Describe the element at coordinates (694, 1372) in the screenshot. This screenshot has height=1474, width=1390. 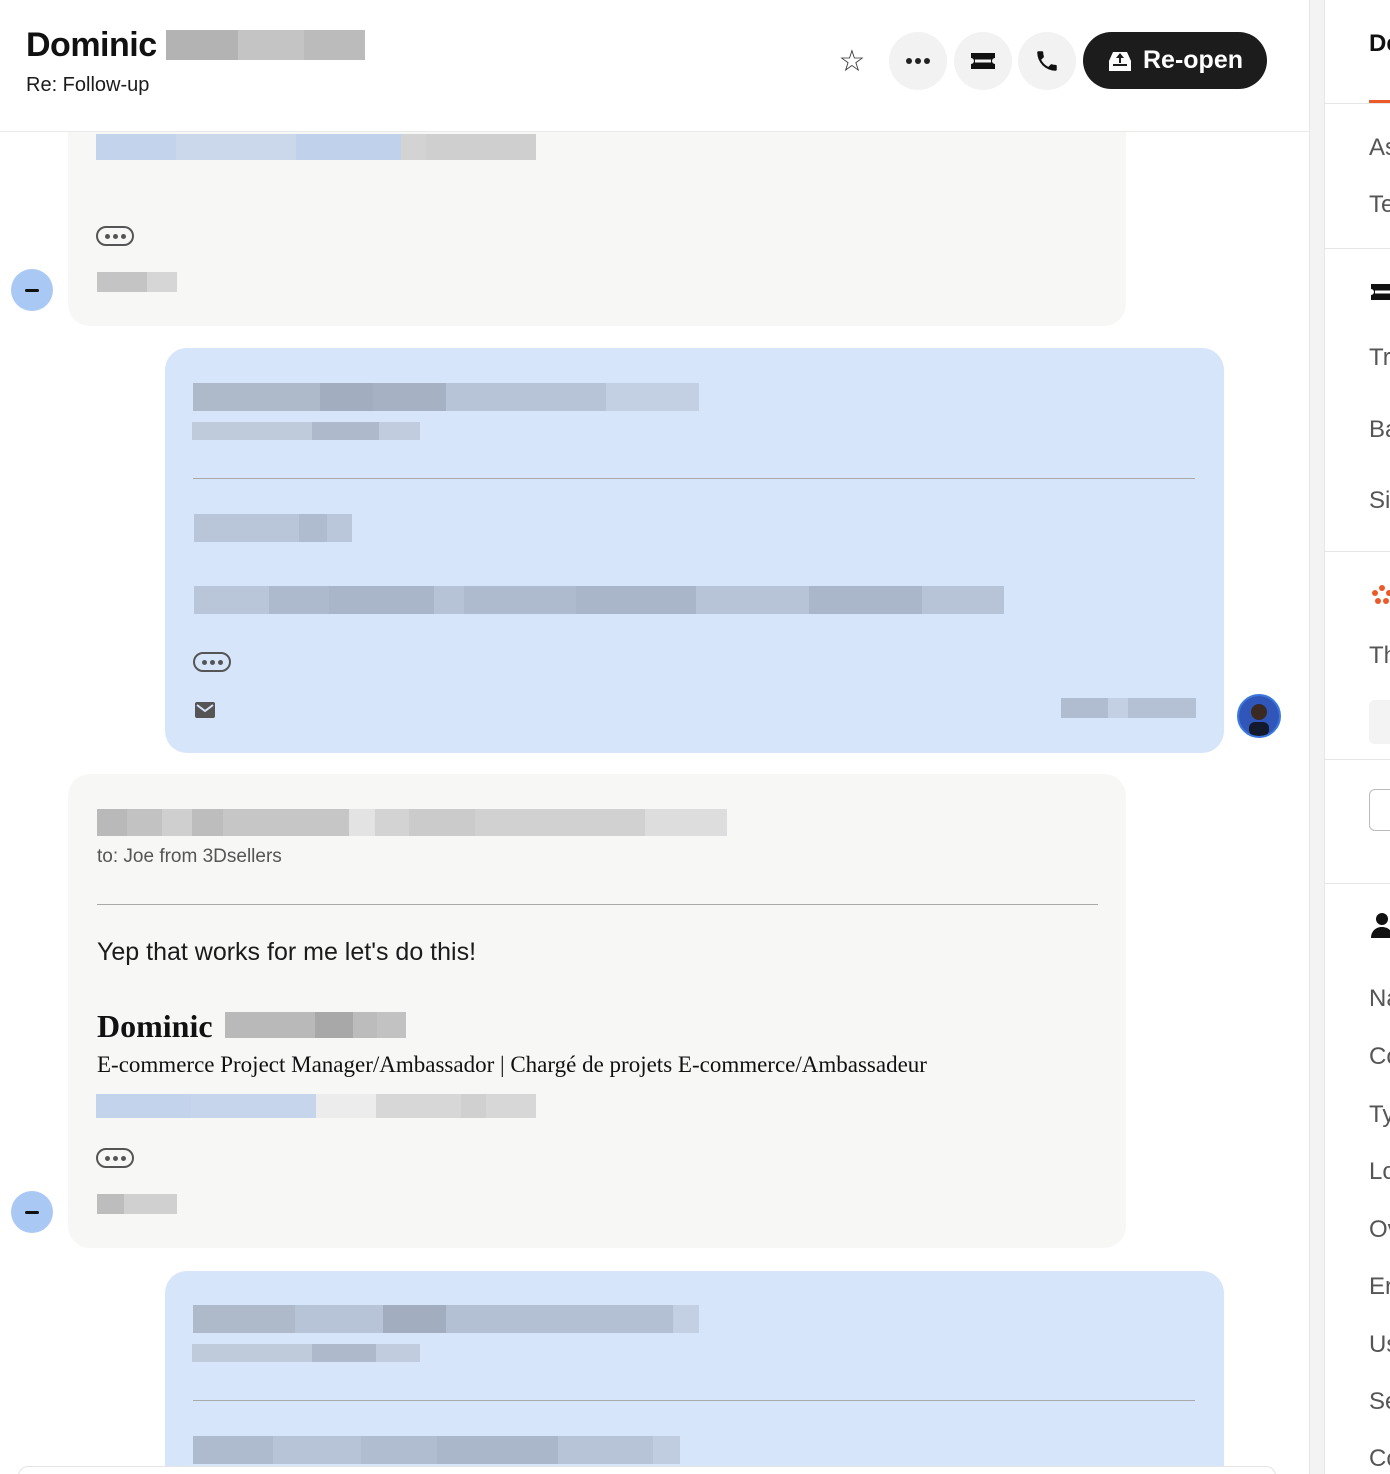
I see `agent-message` at that location.